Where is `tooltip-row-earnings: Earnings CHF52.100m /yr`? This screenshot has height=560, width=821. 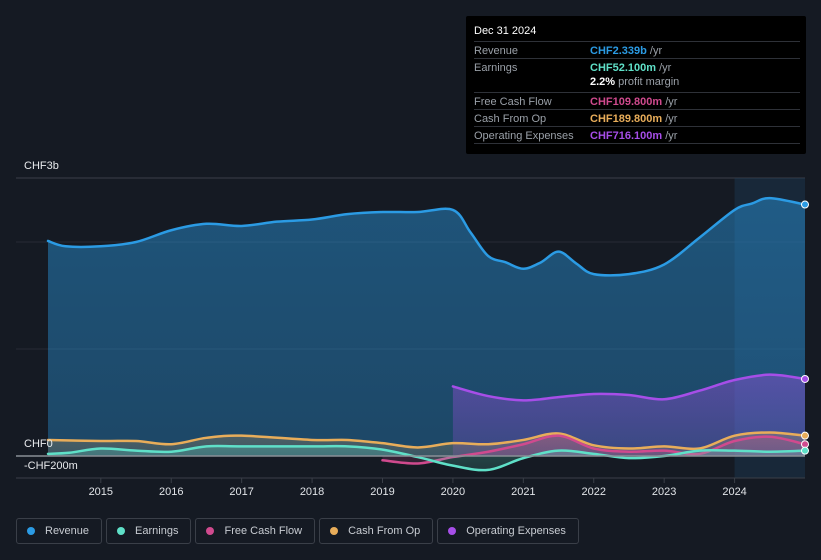 tooltip-row-earnings: Earnings CHF52.100m /yr is located at coordinates (637, 67).